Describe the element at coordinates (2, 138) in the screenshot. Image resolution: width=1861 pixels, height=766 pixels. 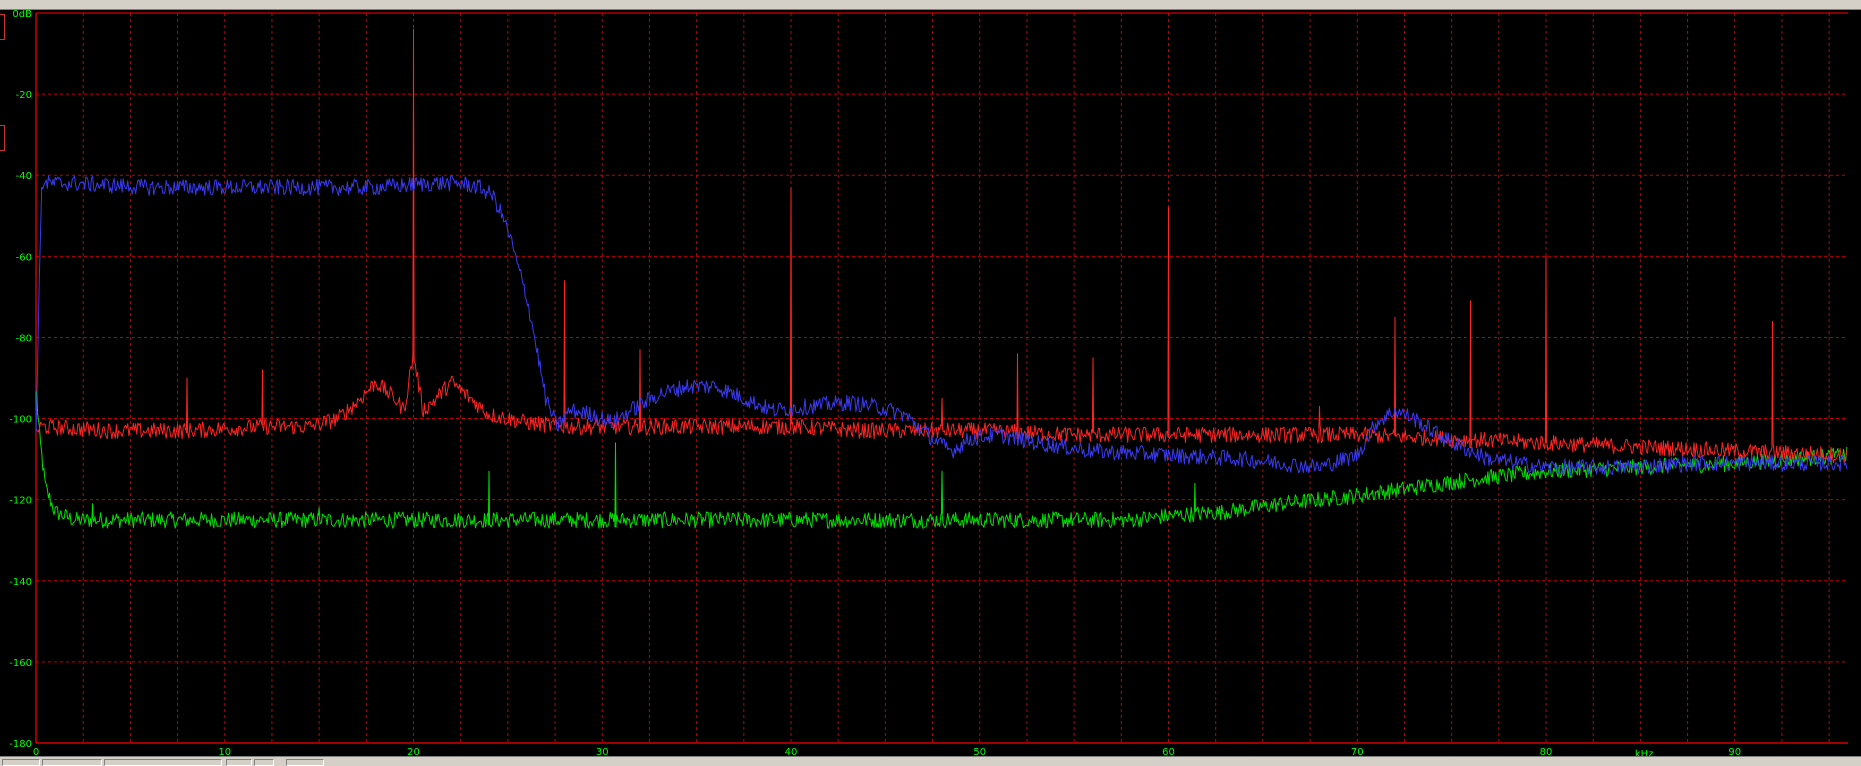
I see `marker-handle-bottom` at that location.